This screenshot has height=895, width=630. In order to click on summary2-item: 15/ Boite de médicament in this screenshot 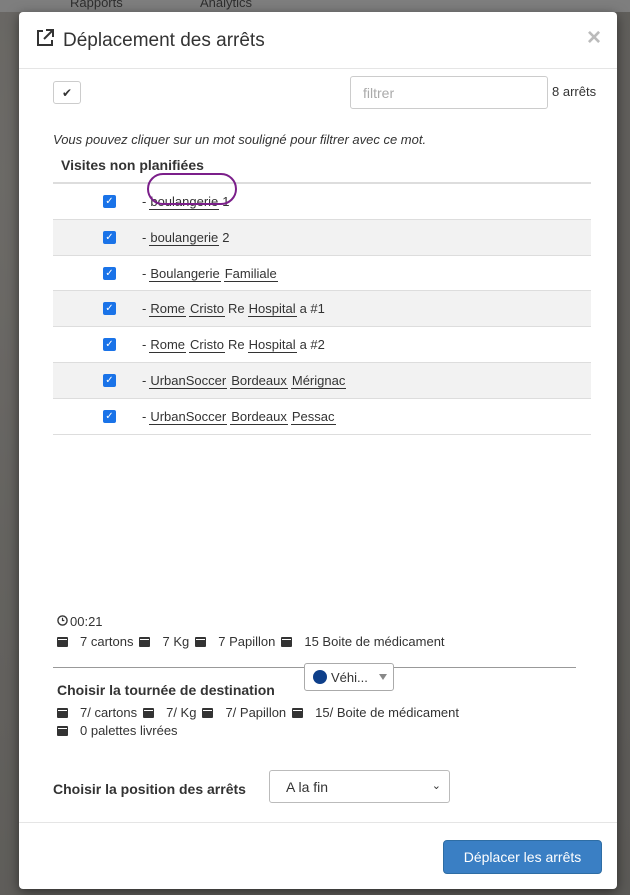, I will do `click(387, 712)`.